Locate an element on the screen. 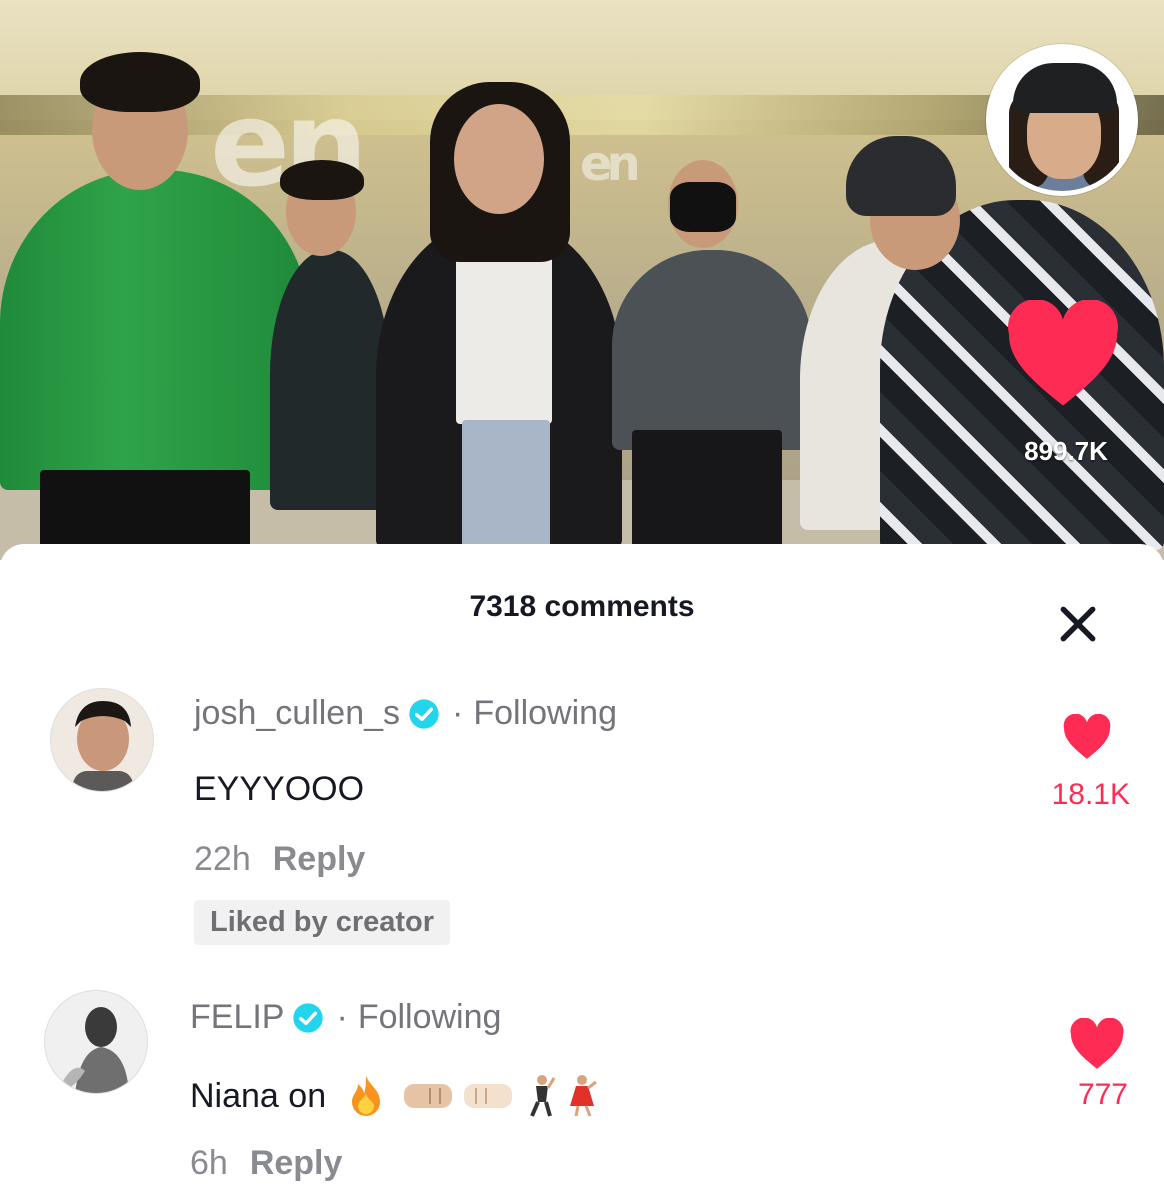  like-heart-icon is located at coordinates (1063, 354).